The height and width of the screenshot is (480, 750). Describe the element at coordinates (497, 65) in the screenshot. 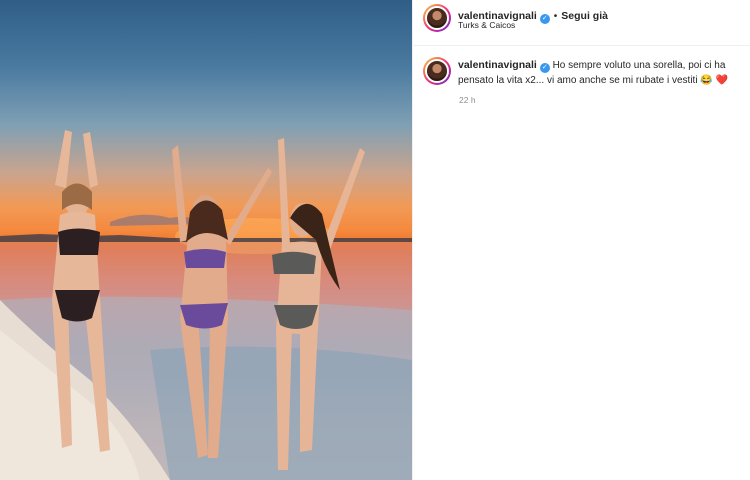

I see `caption-username: valentinavignali` at that location.